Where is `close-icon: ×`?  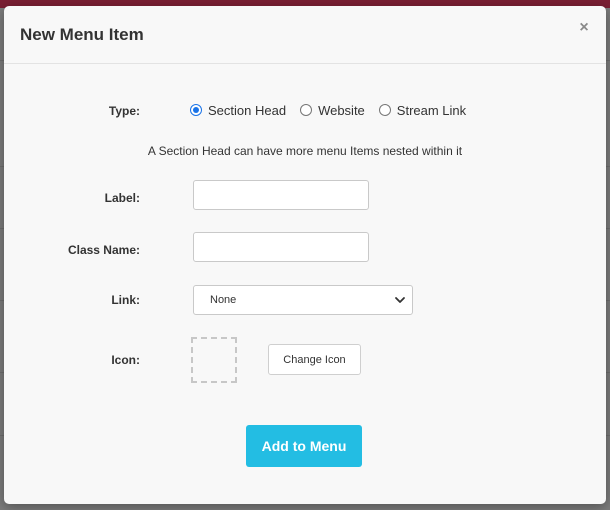 close-icon: × is located at coordinates (584, 28).